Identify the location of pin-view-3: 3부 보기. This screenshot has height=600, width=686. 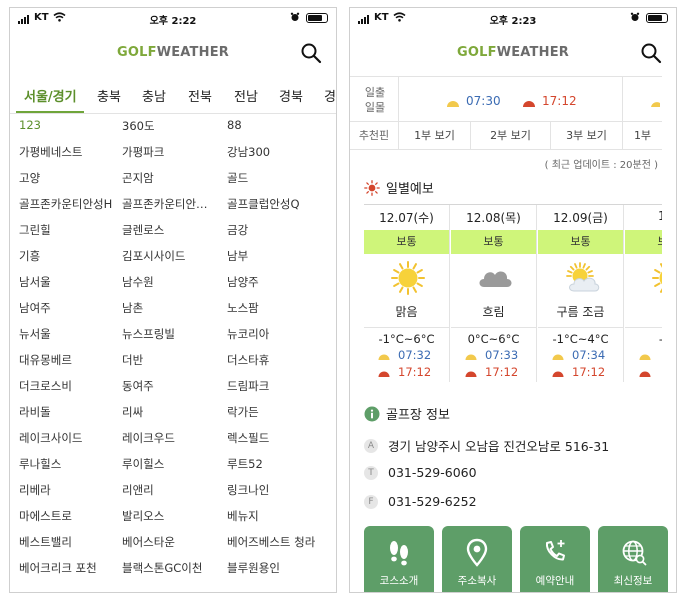
(586, 136).